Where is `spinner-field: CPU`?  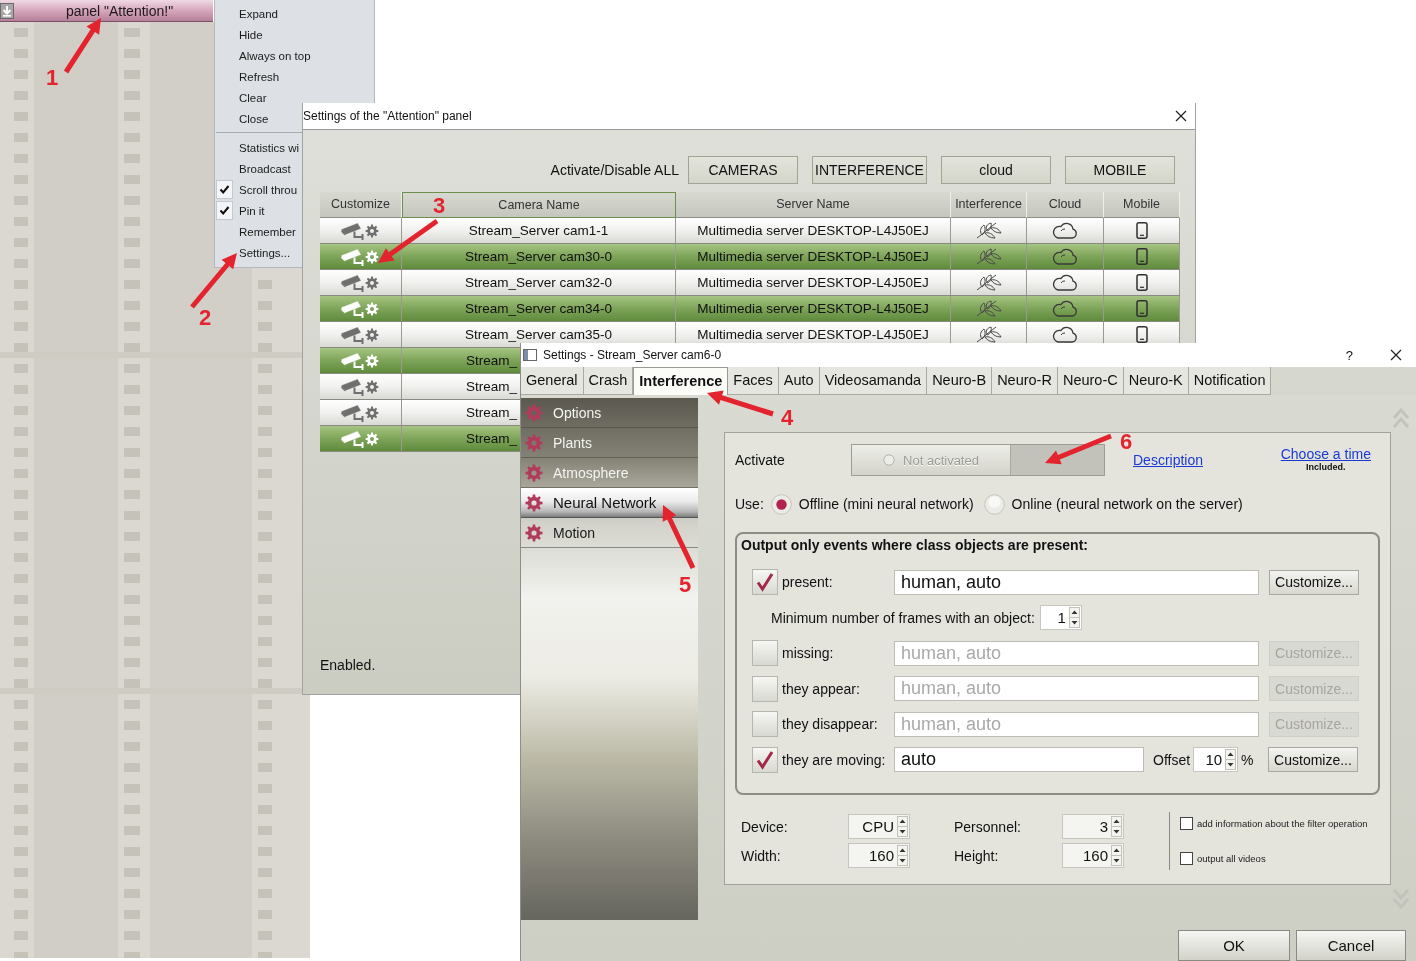
spinner-field: CPU is located at coordinates (879, 826).